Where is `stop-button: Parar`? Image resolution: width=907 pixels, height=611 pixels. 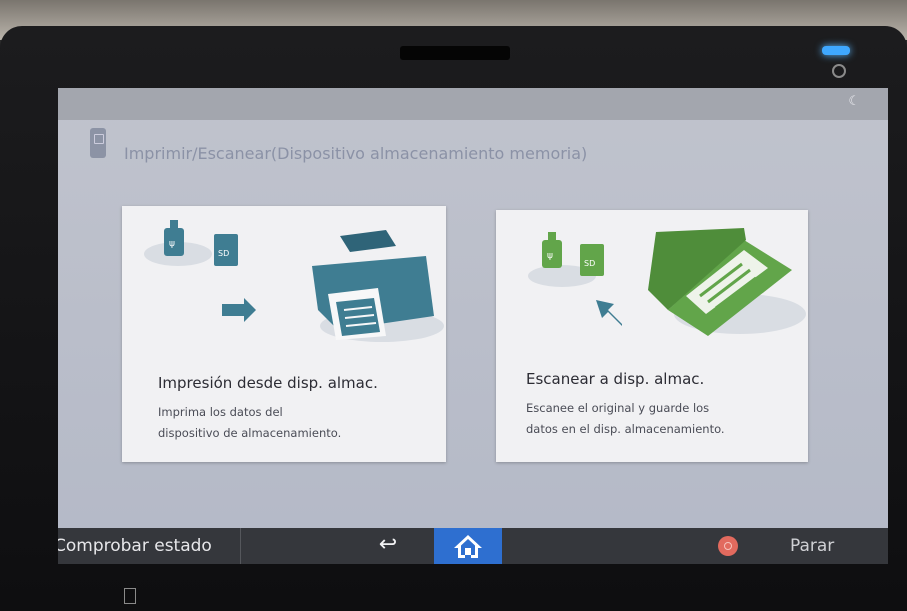 stop-button: Parar is located at coordinates (812, 546).